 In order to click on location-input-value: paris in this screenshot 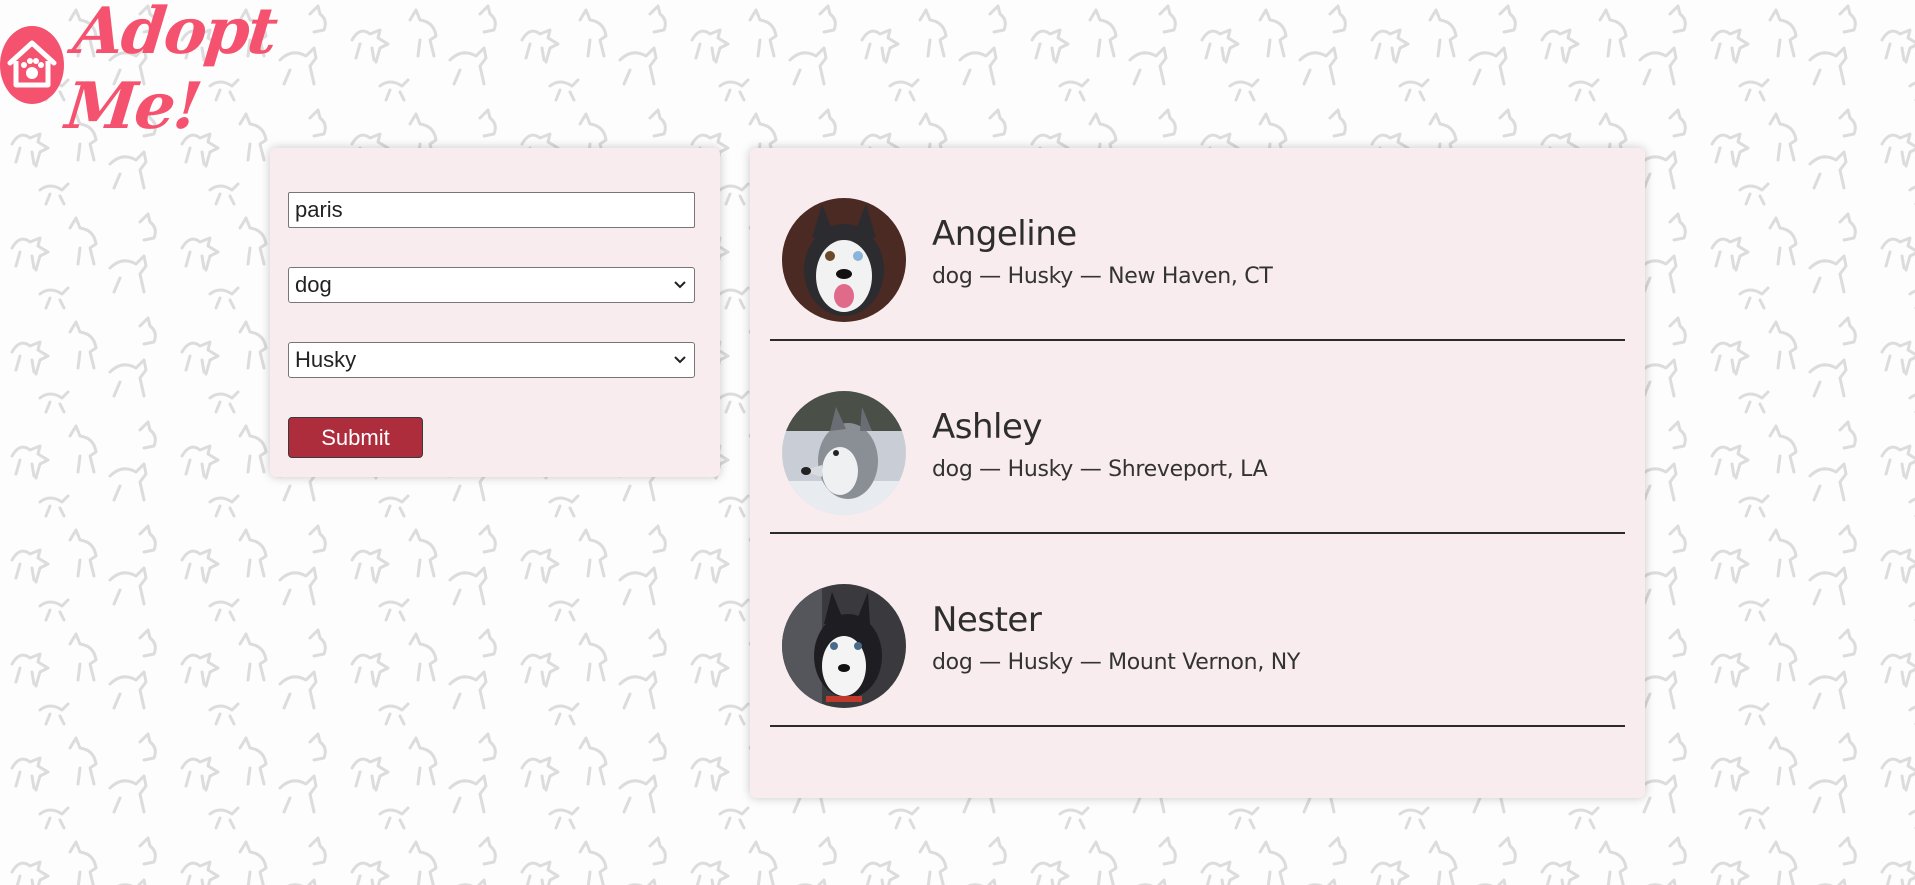, I will do `click(319, 209)`.